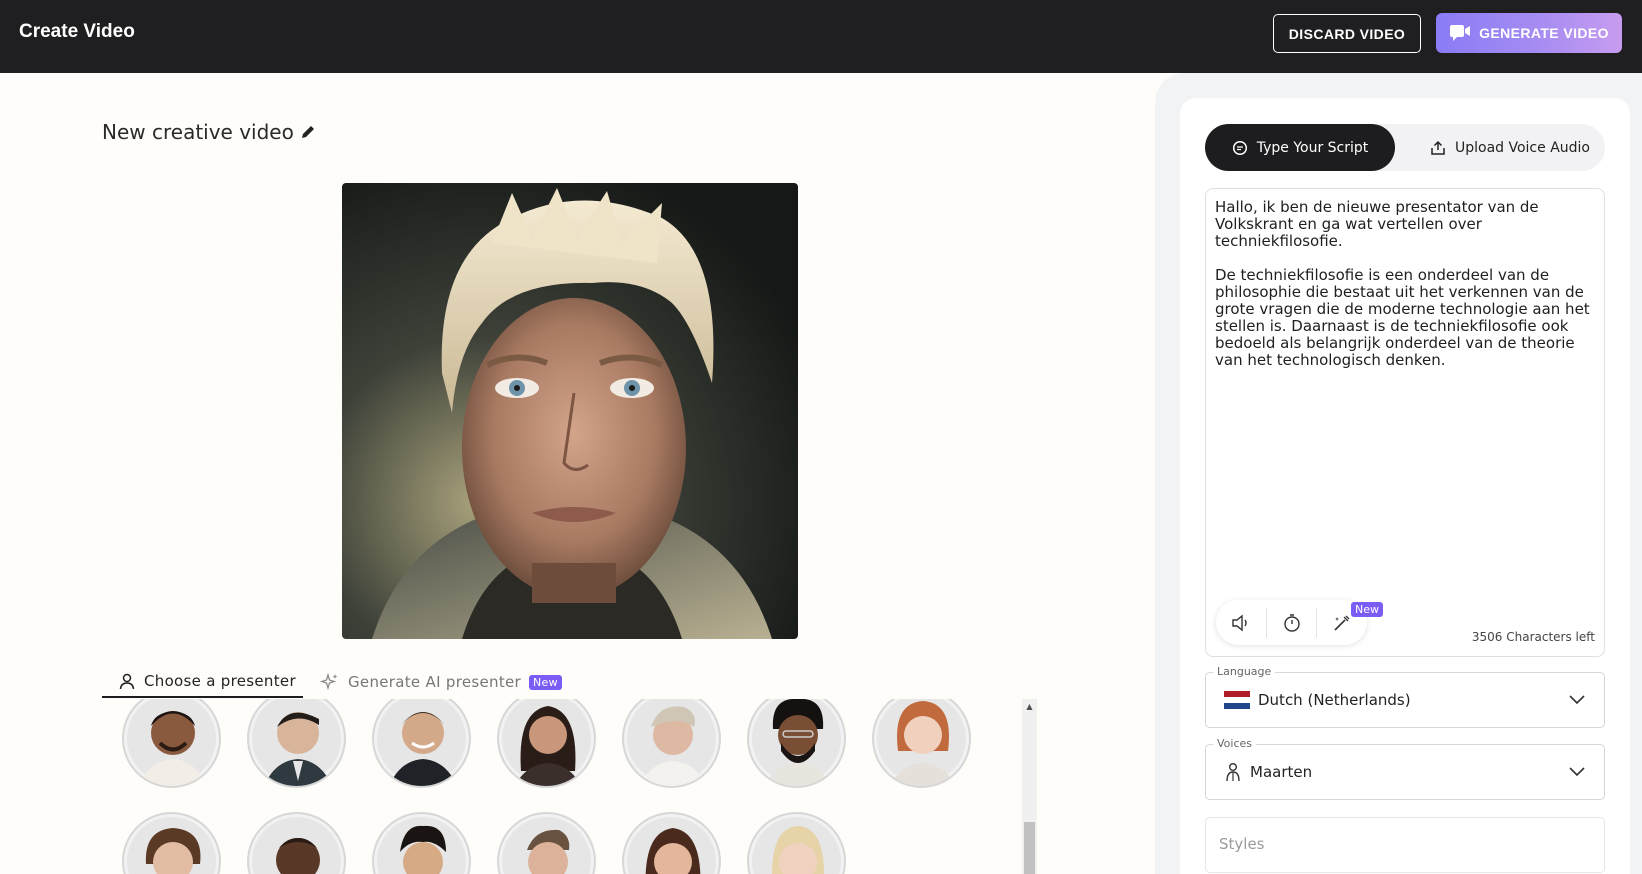 This screenshot has width=1642, height=874. Describe the element at coordinates (1544, 33) in the screenshot. I see `generate-video-label: GENERATE VIDEO` at that location.